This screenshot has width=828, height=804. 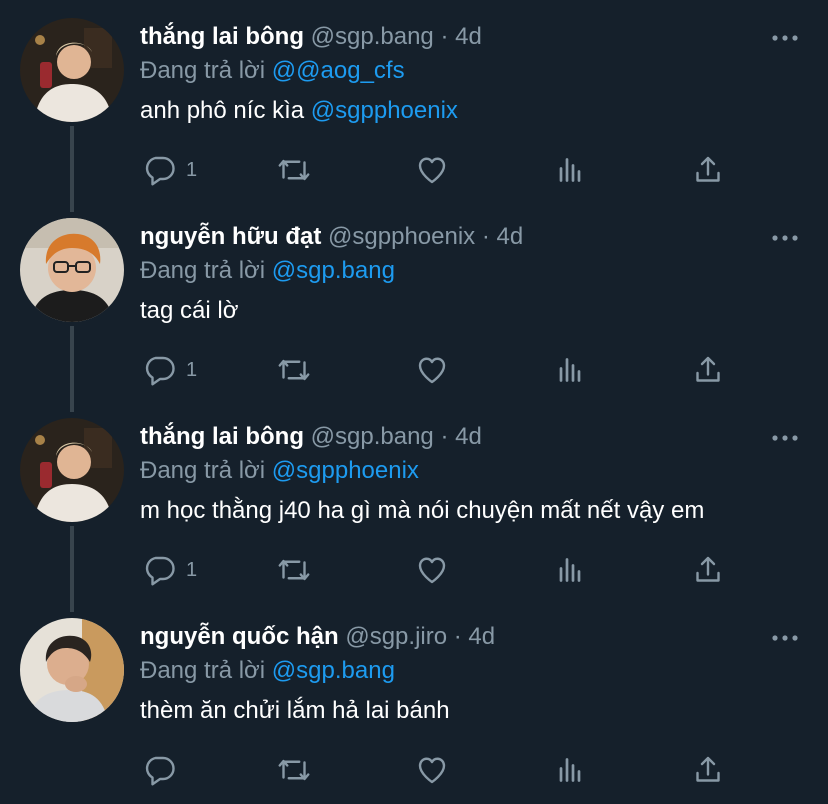 I want to click on replying-to-mention: @sgpphoenix, so click(x=345, y=470).